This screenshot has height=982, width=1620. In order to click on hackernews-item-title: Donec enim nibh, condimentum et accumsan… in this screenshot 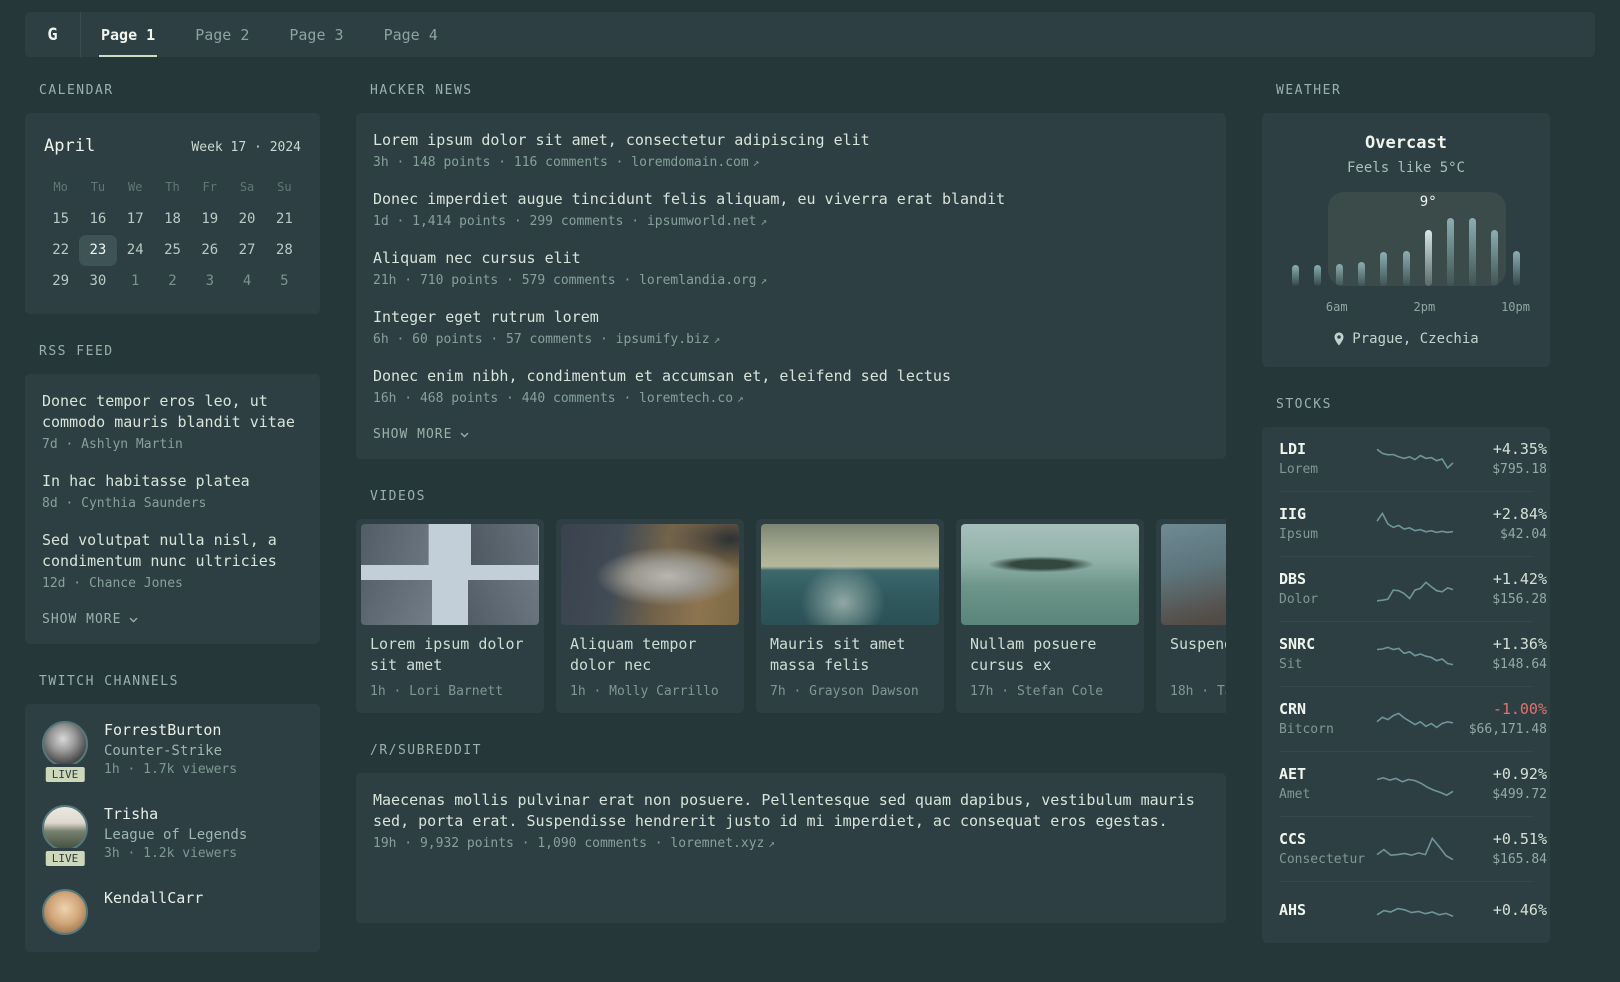, I will do `click(791, 376)`.